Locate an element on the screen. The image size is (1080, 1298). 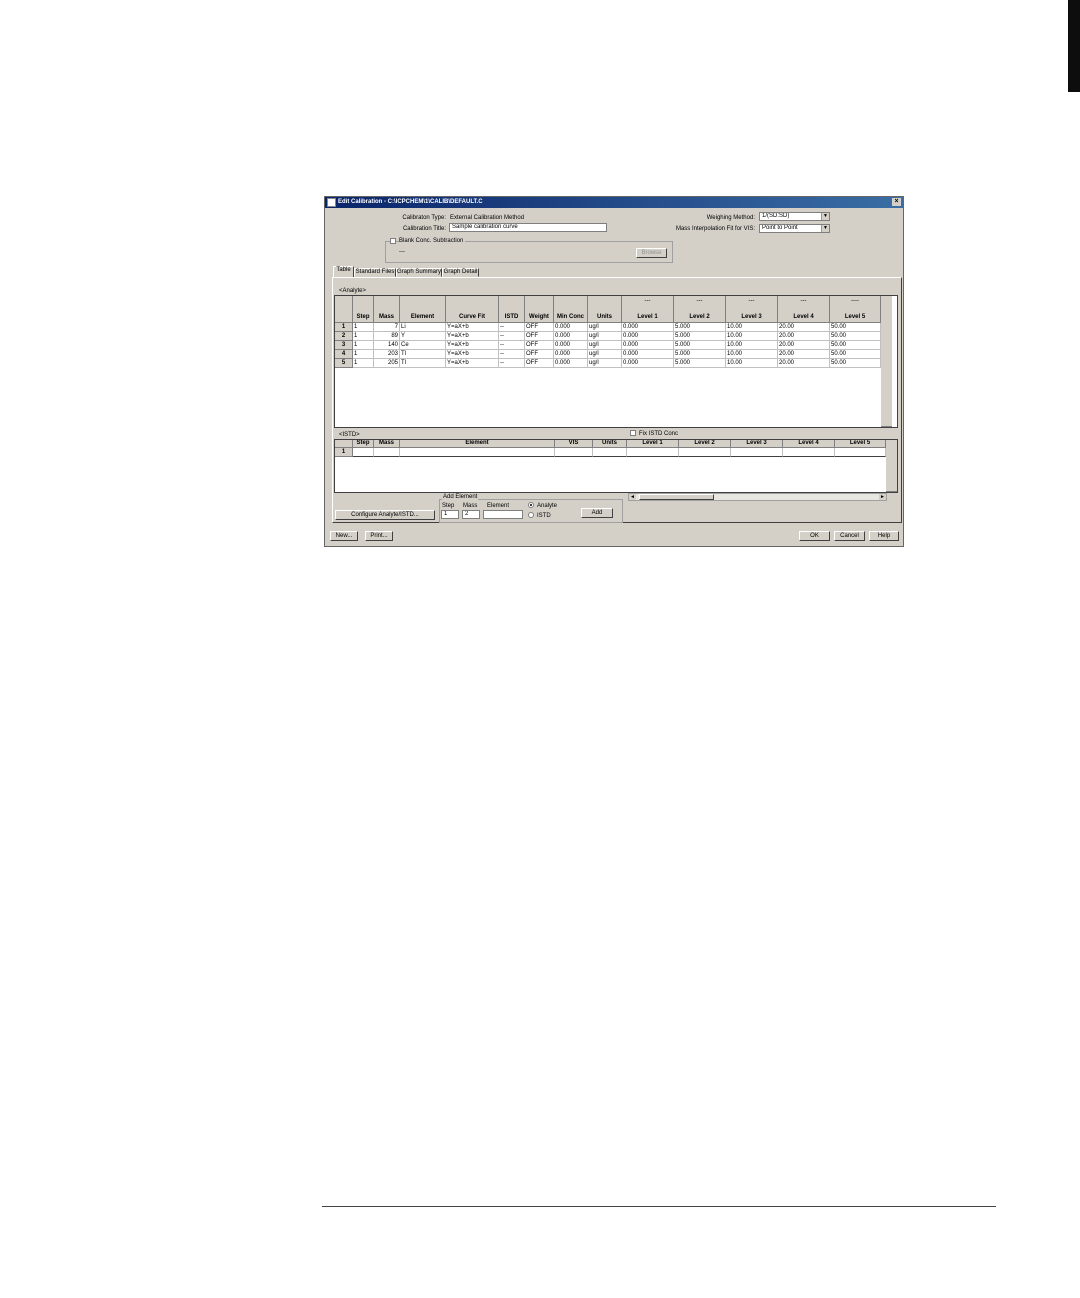
column-header: Mass is located at coordinates (387, 444).